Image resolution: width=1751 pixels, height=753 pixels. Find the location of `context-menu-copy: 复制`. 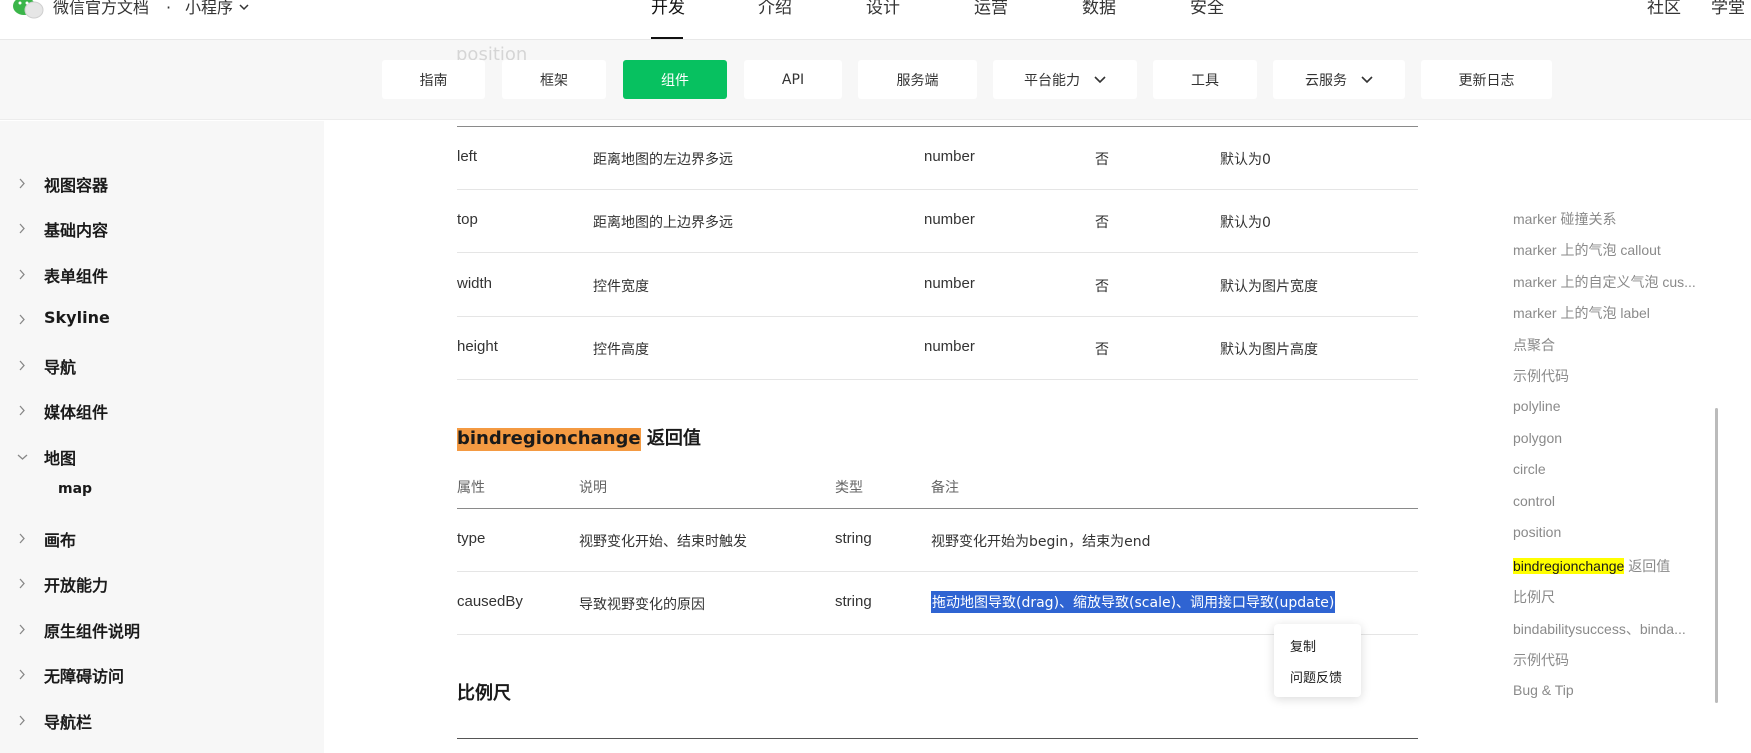

context-menu-copy: 复制 is located at coordinates (1303, 645).